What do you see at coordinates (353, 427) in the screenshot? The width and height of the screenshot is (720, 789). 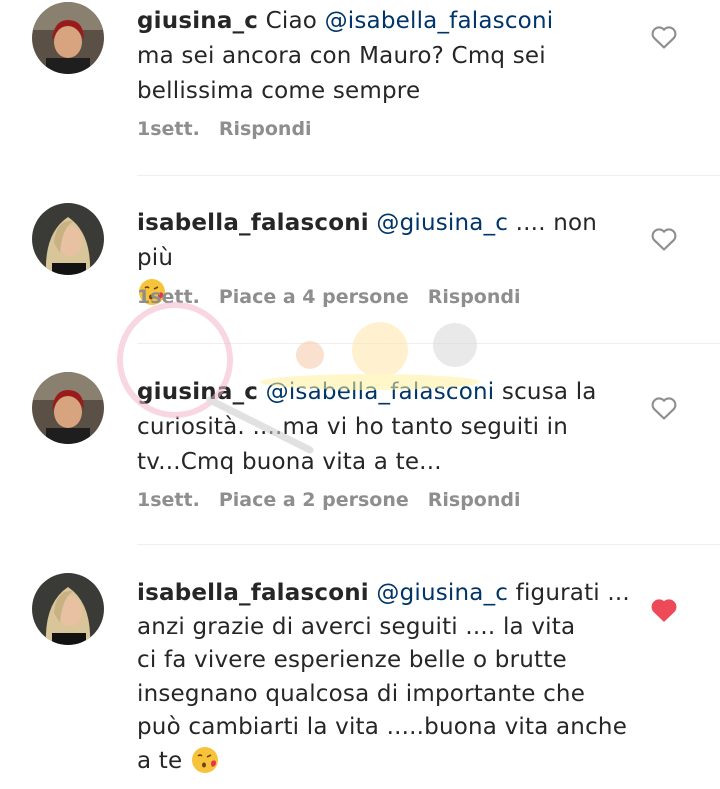 I see `comment-text-line: curiosità. ....ma vi ho tanto seguiti in` at bounding box center [353, 427].